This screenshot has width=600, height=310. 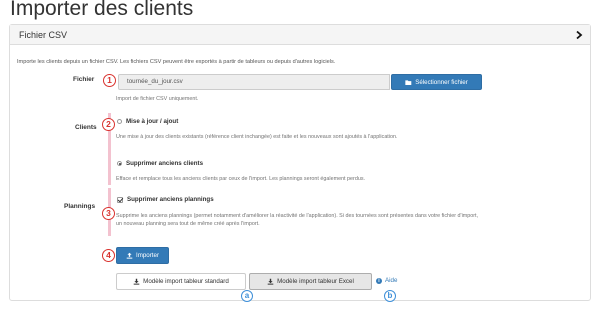 I want to click on radio-replace, so click(x=119, y=163).